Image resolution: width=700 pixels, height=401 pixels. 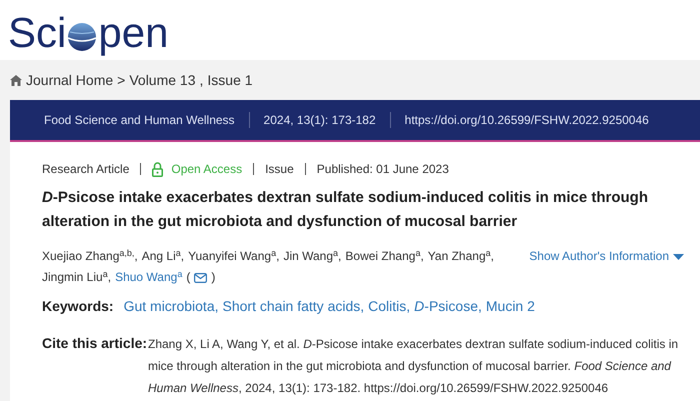 What do you see at coordinates (133, 33) in the screenshot?
I see `logo-text: pen` at bounding box center [133, 33].